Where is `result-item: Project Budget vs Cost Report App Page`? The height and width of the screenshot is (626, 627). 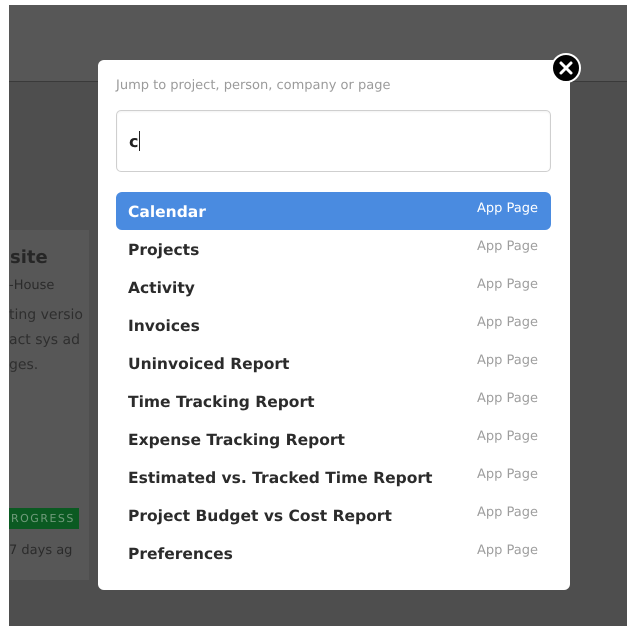 result-item: Project Budget vs Cost Report App Page is located at coordinates (333, 515).